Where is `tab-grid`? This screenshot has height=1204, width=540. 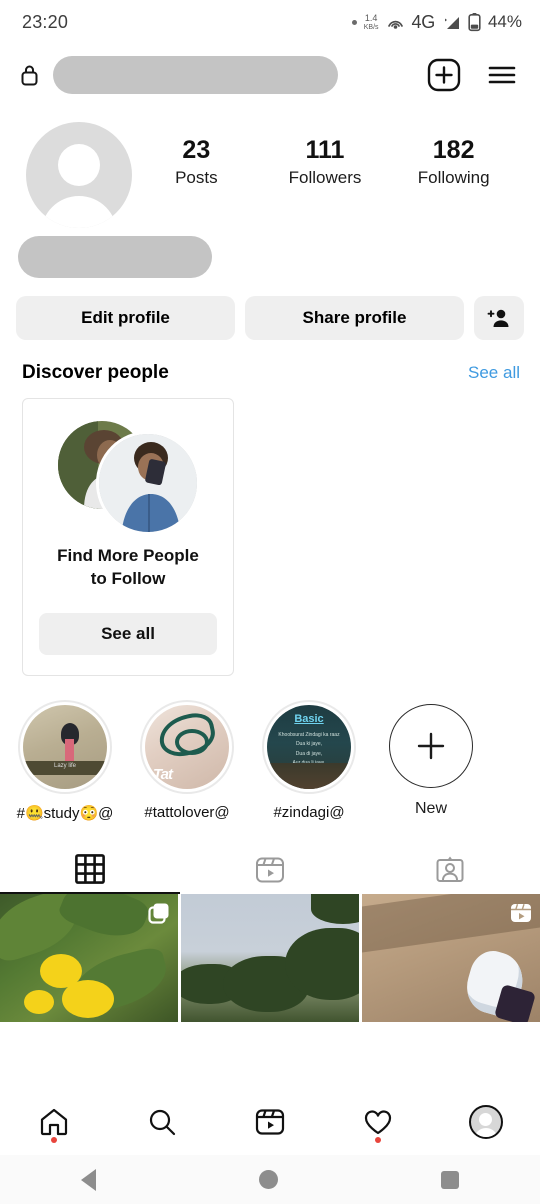
tab-grid is located at coordinates (90, 870).